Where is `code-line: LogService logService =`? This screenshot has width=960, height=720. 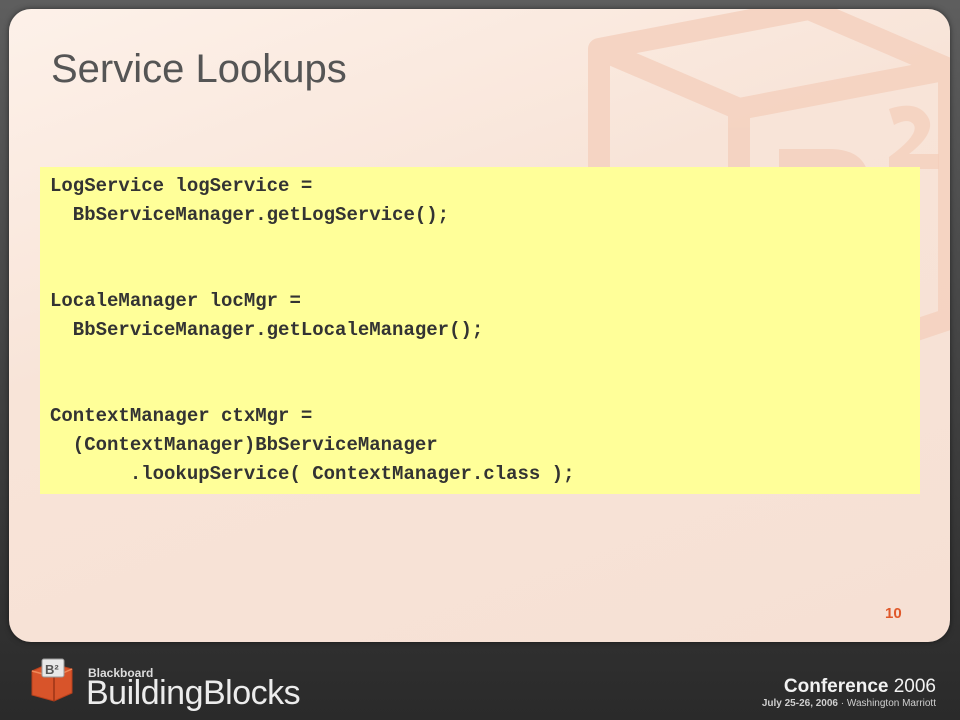
code-line: LogService logService = is located at coordinates (181, 186).